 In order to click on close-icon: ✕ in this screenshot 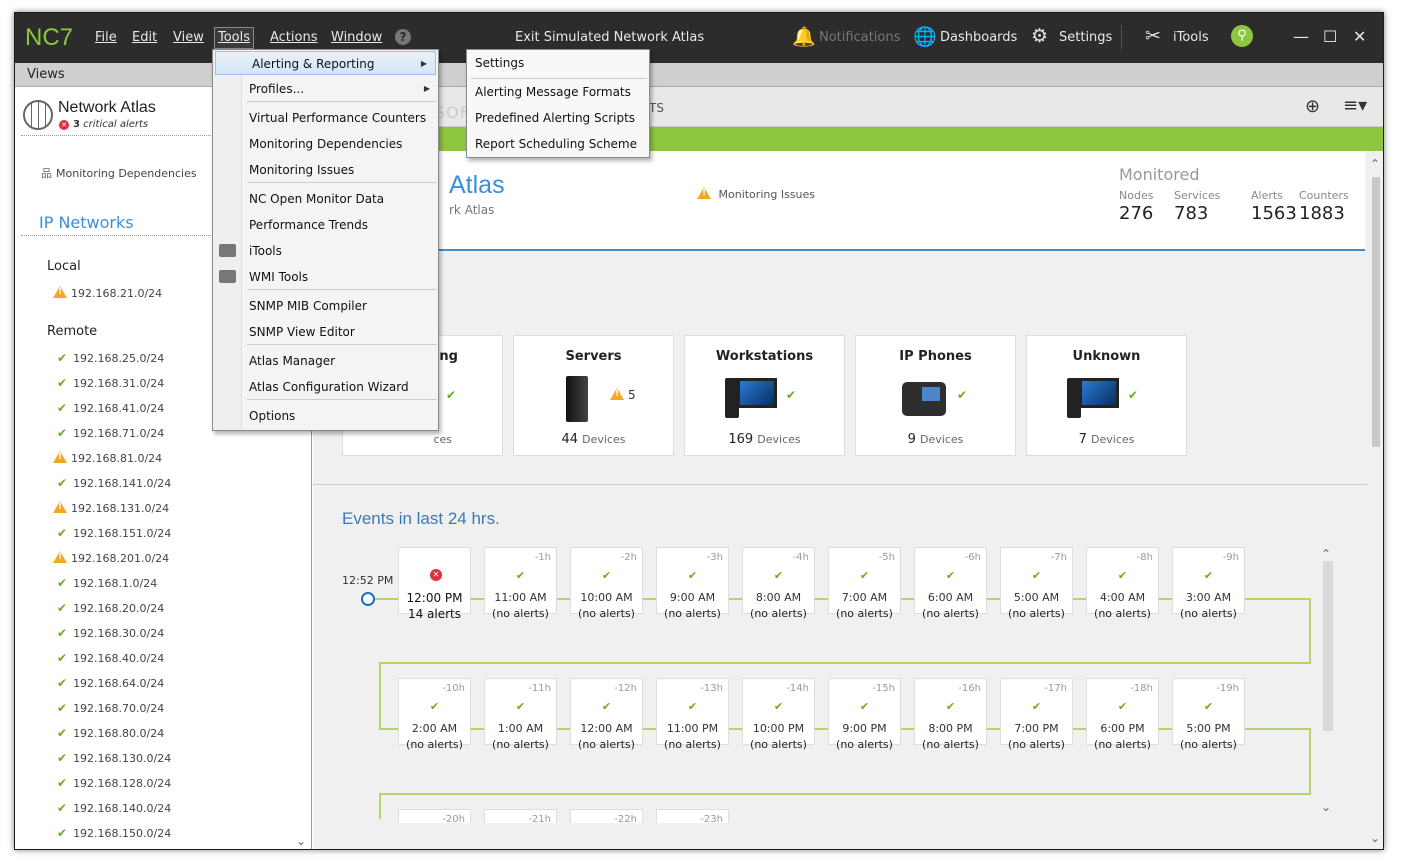, I will do `click(1359, 36)`.